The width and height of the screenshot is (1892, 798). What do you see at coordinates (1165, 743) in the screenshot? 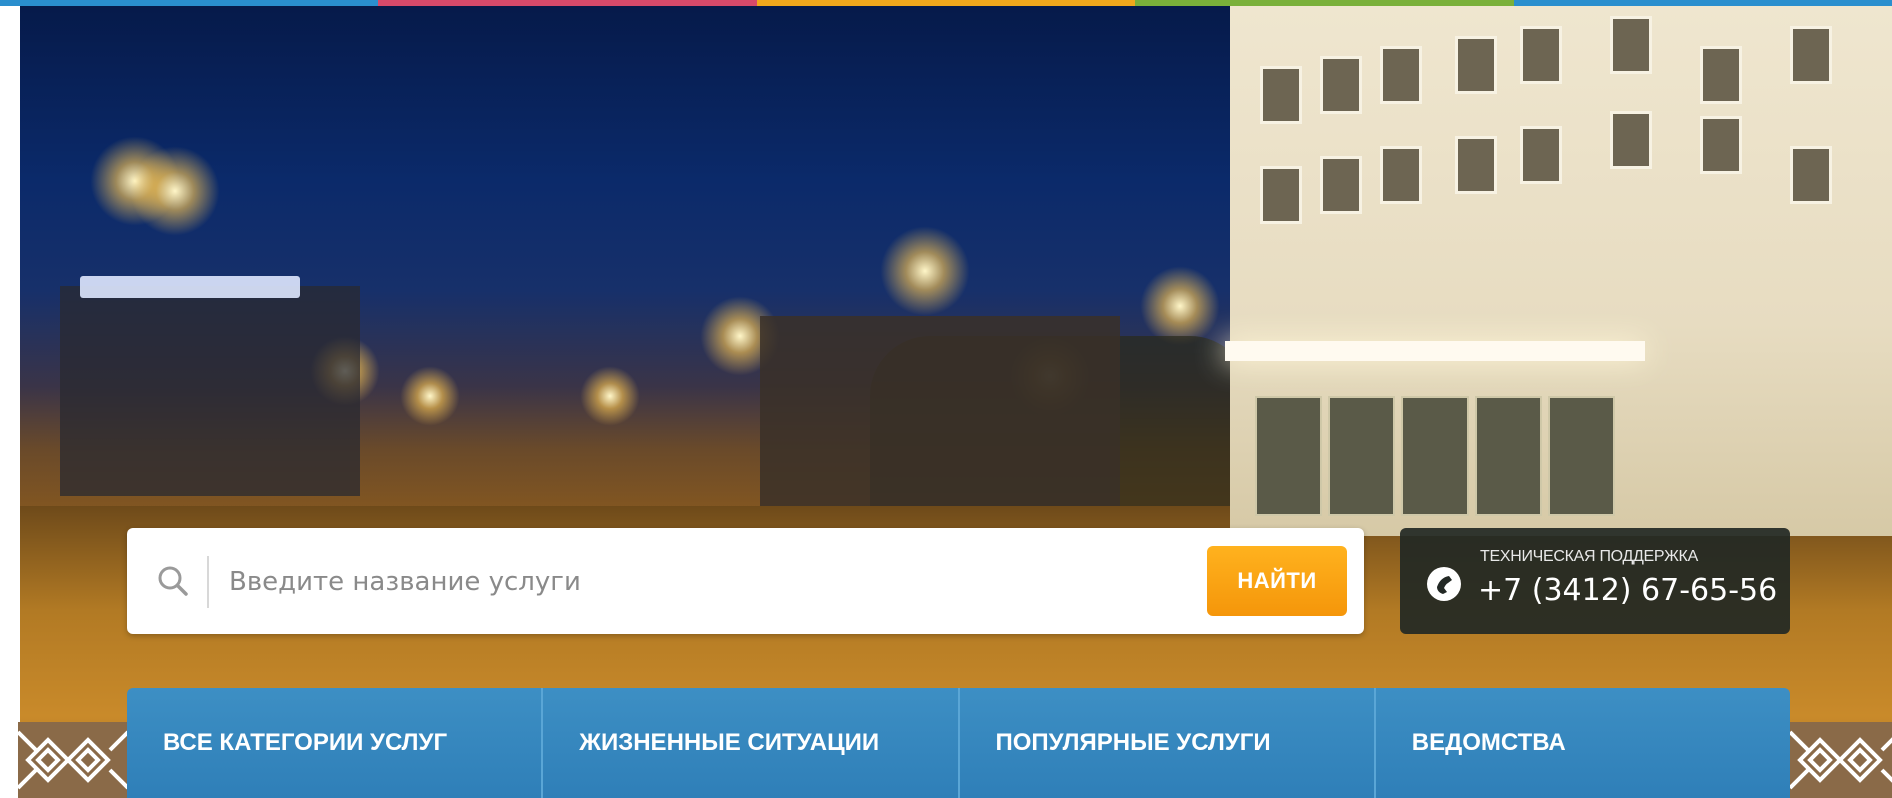
I see `nav-popular-services: ПОПУЛЯРНЫЕ УСЛУГИ` at bounding box center [1165, 743].